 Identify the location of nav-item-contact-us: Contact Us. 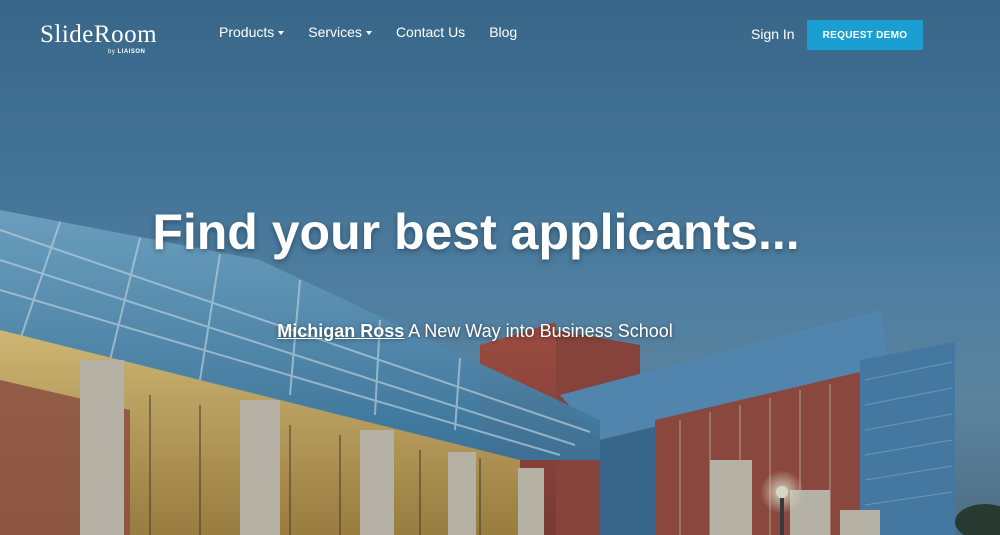
(430, 32).